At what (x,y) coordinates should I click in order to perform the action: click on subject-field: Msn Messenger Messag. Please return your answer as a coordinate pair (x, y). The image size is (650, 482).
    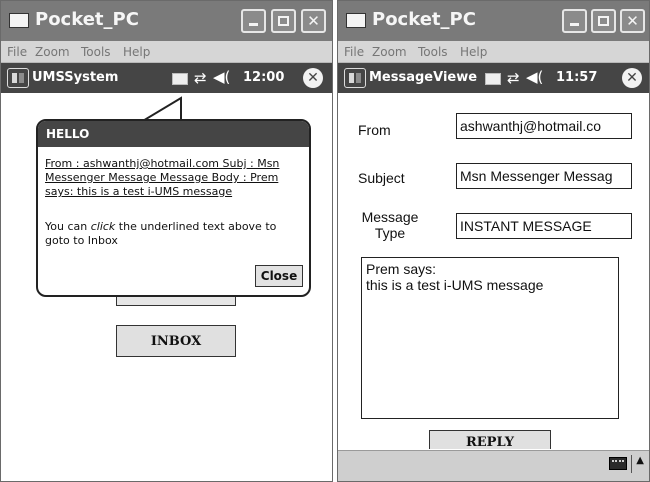
    Looking at the image, I should click on (544, 176).